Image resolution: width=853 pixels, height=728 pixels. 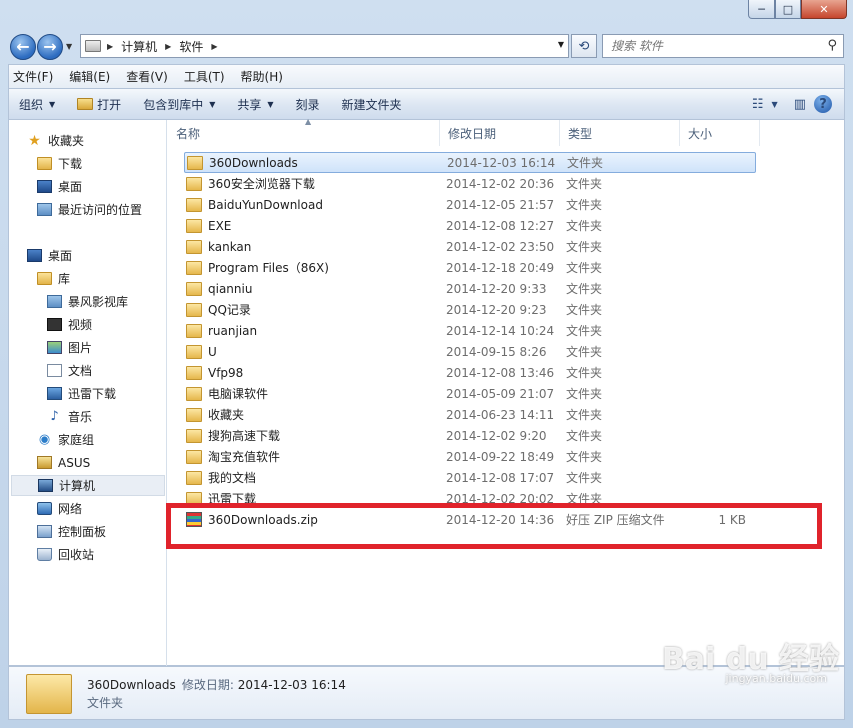 I want to click on view-options-icon: ☷, so click(x=758, y=104).